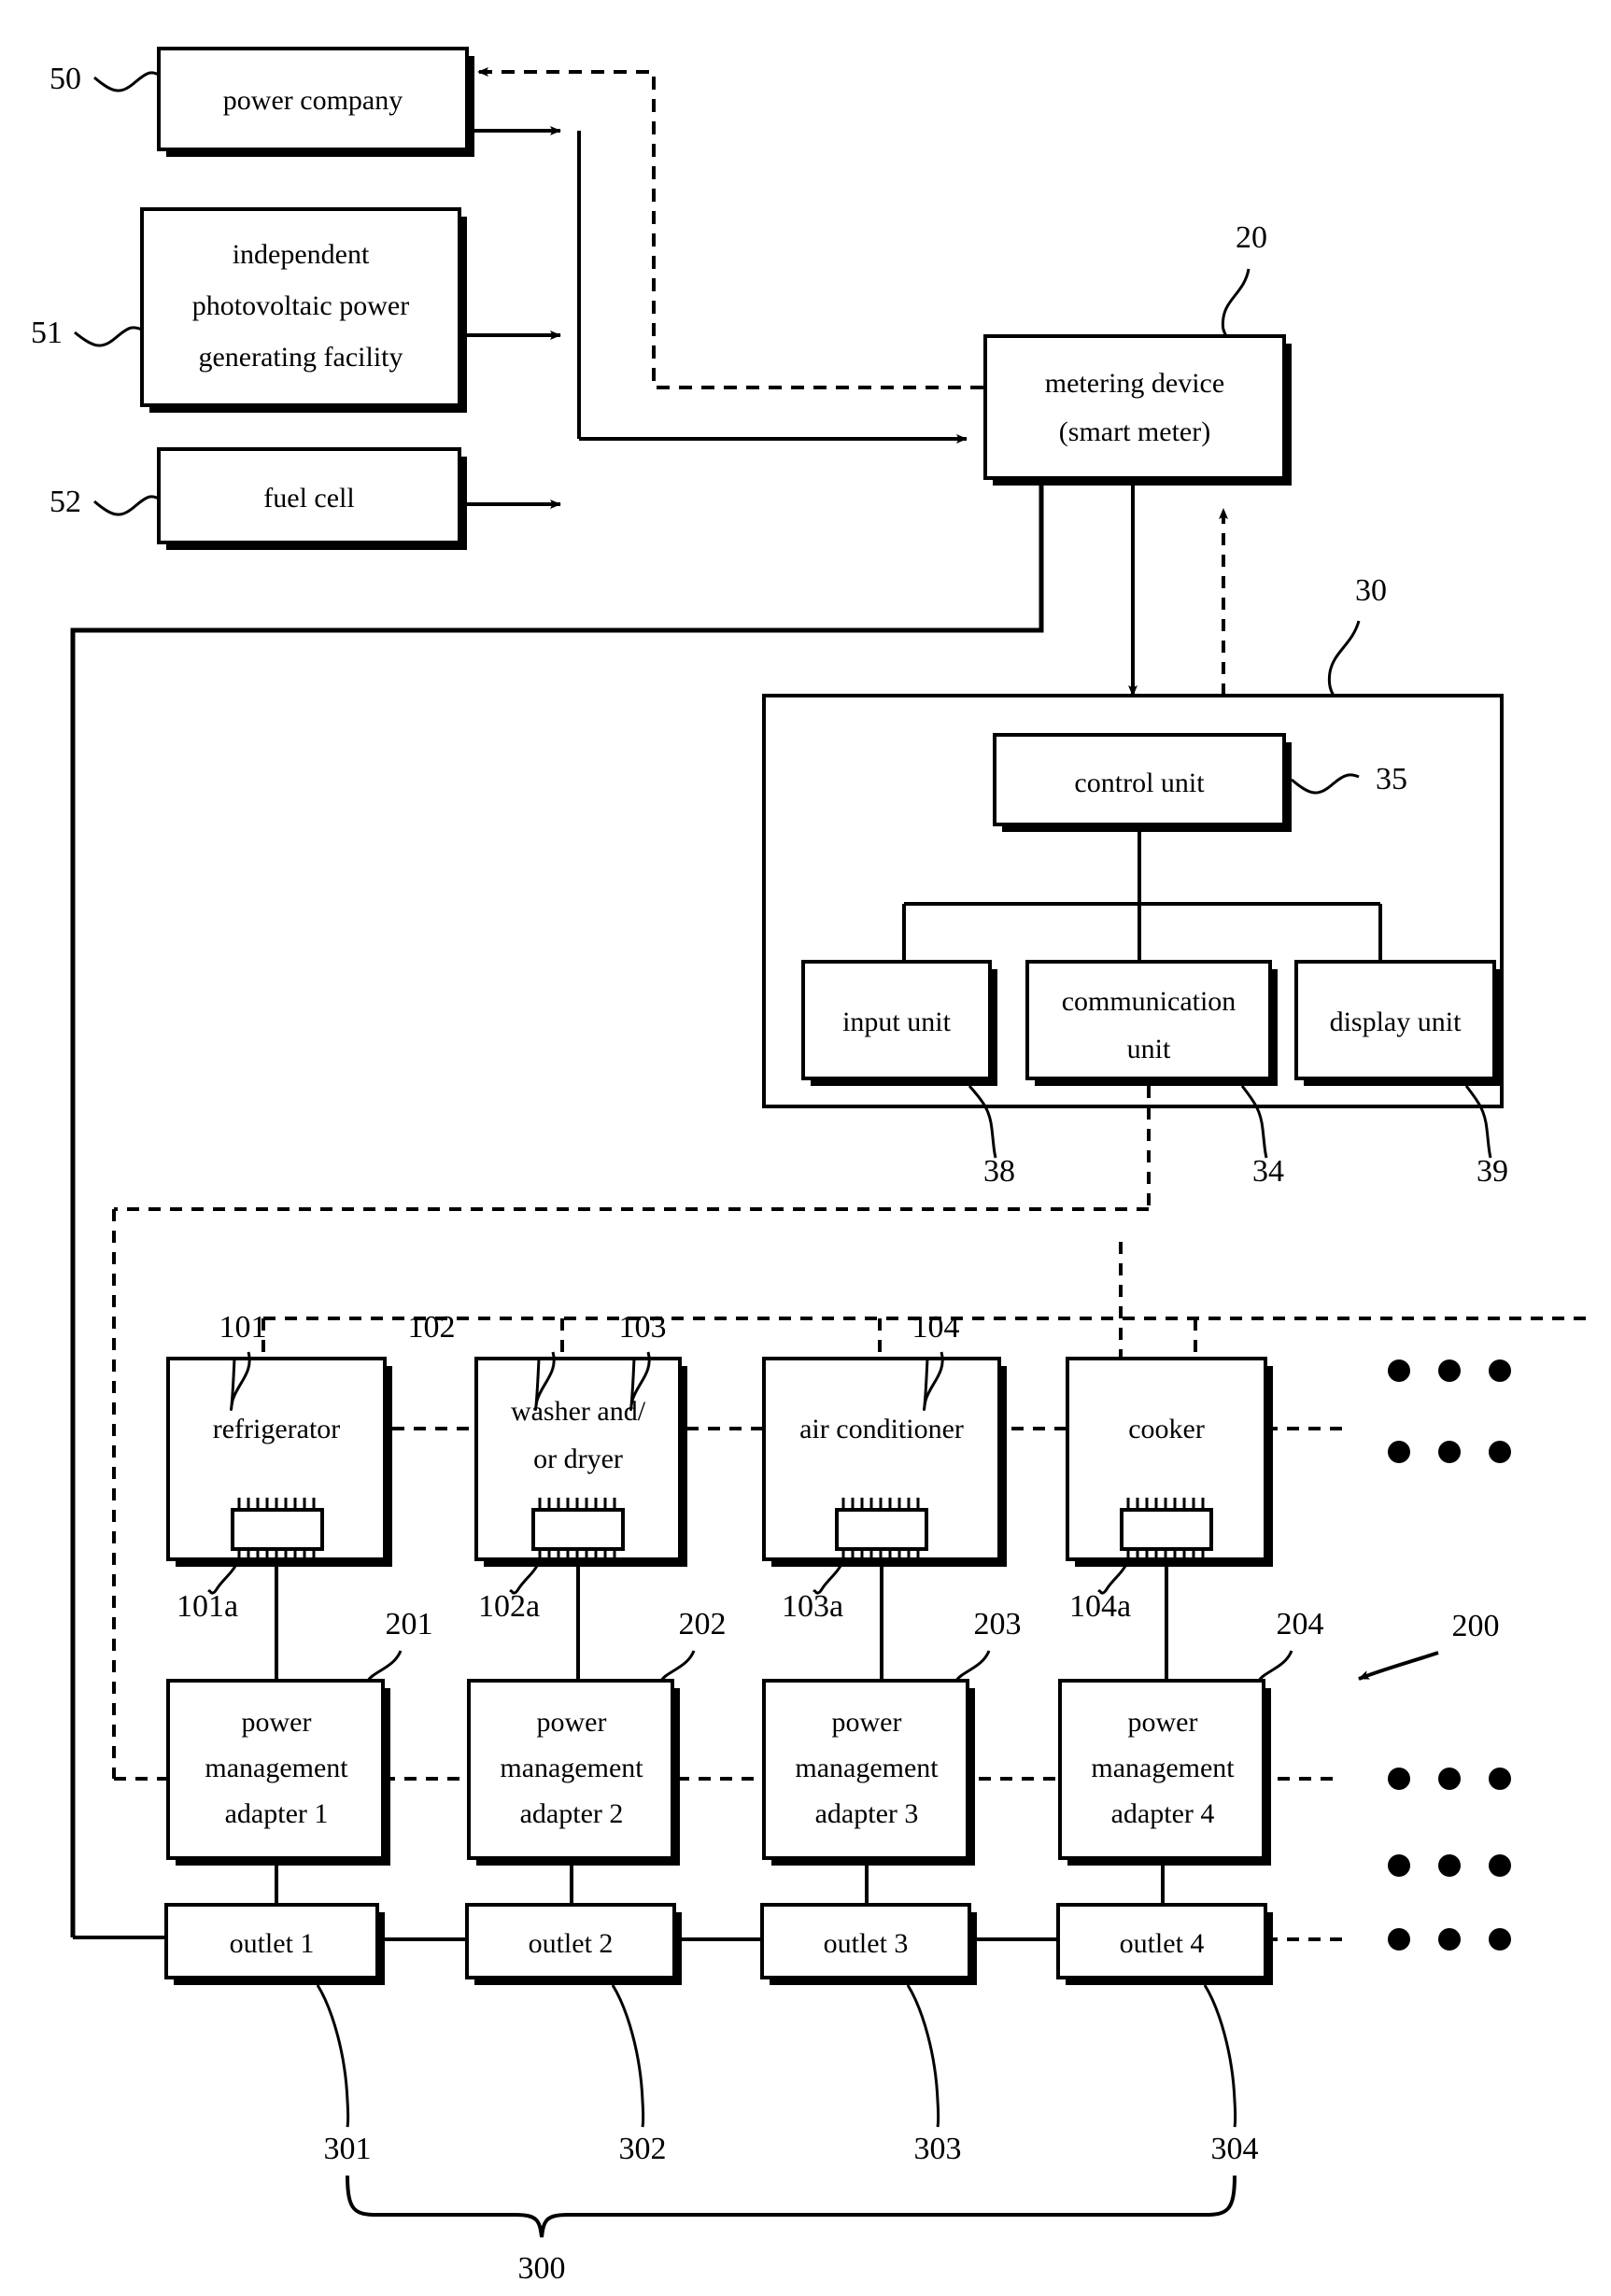  What do you see at coordinates (301, 255) in the screenshot?
I see `pv-facility-label-1: independent` at bounding box center [301, 255].